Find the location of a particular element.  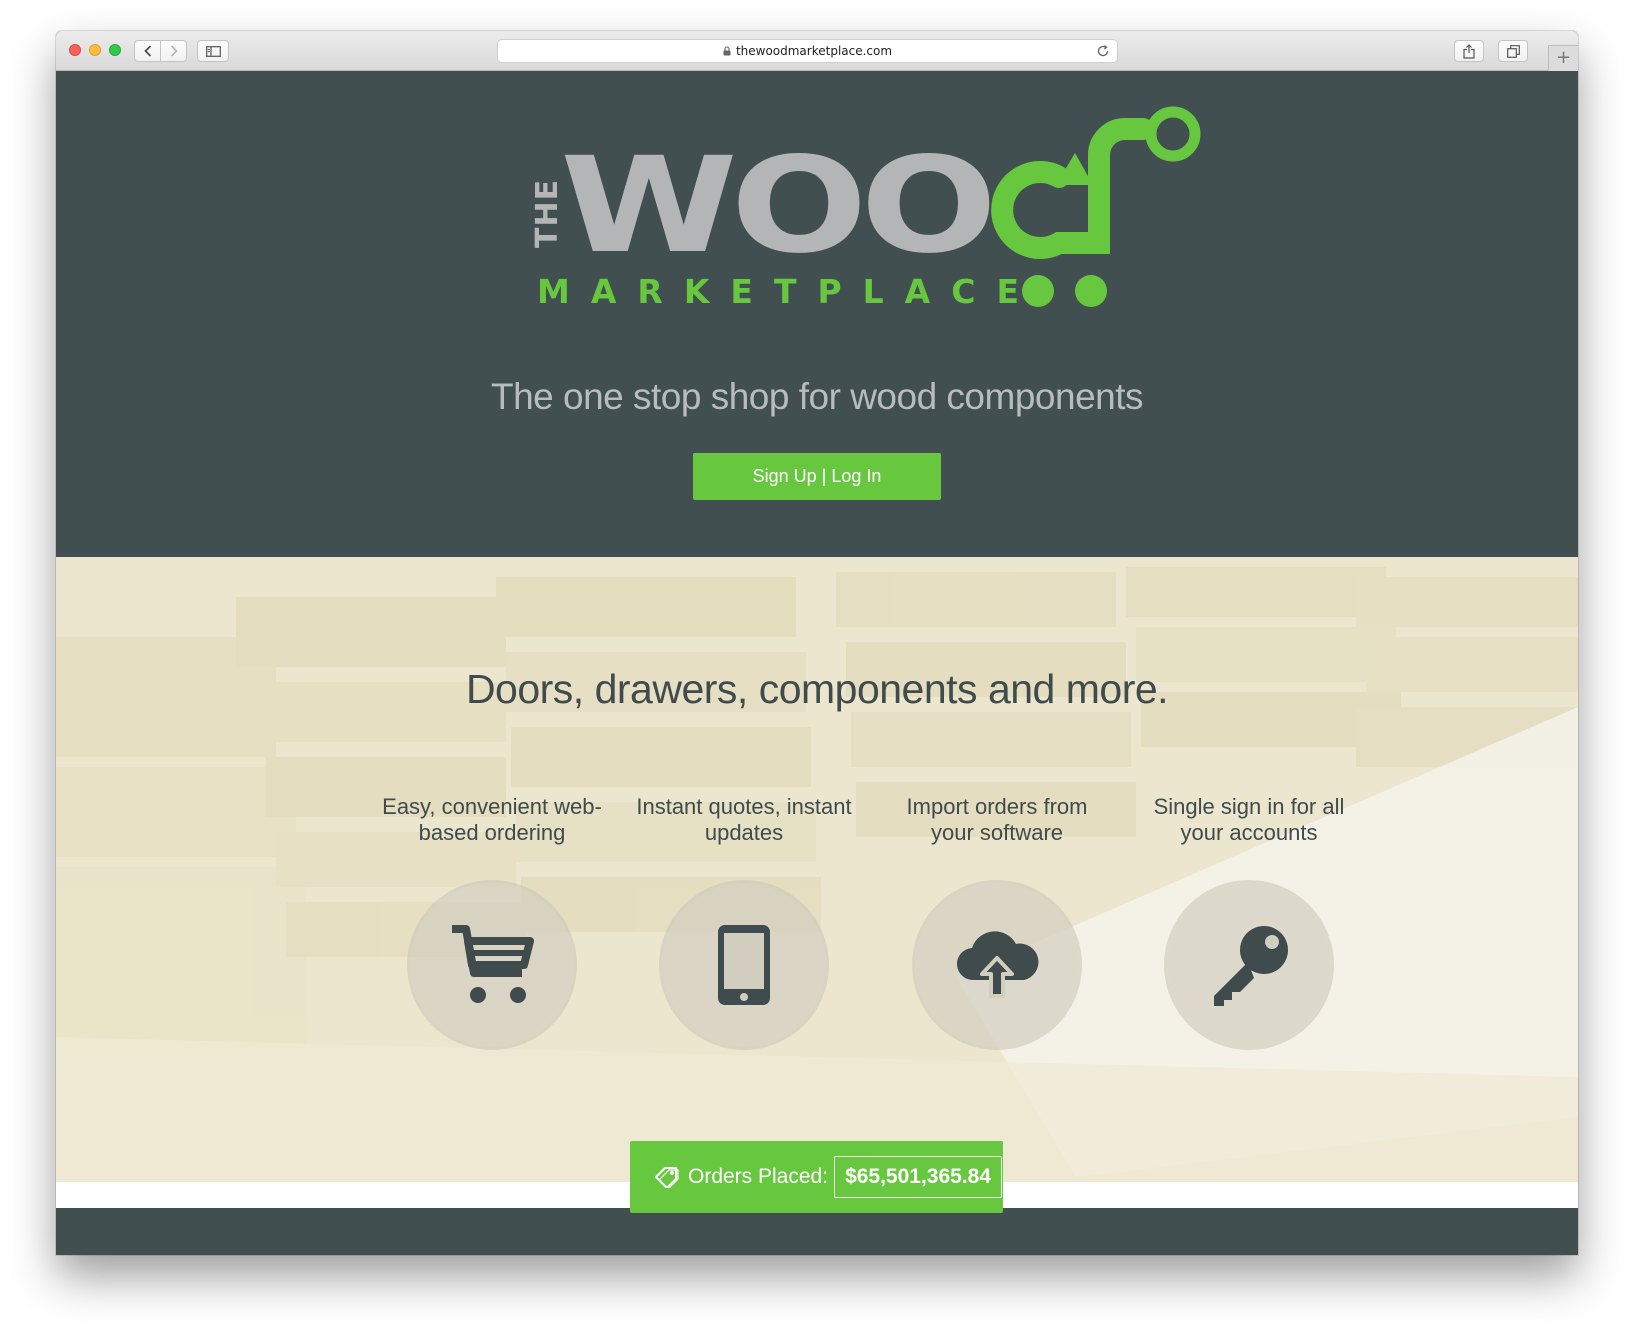

show-tabs-button is located at coordinates (1513, 51).